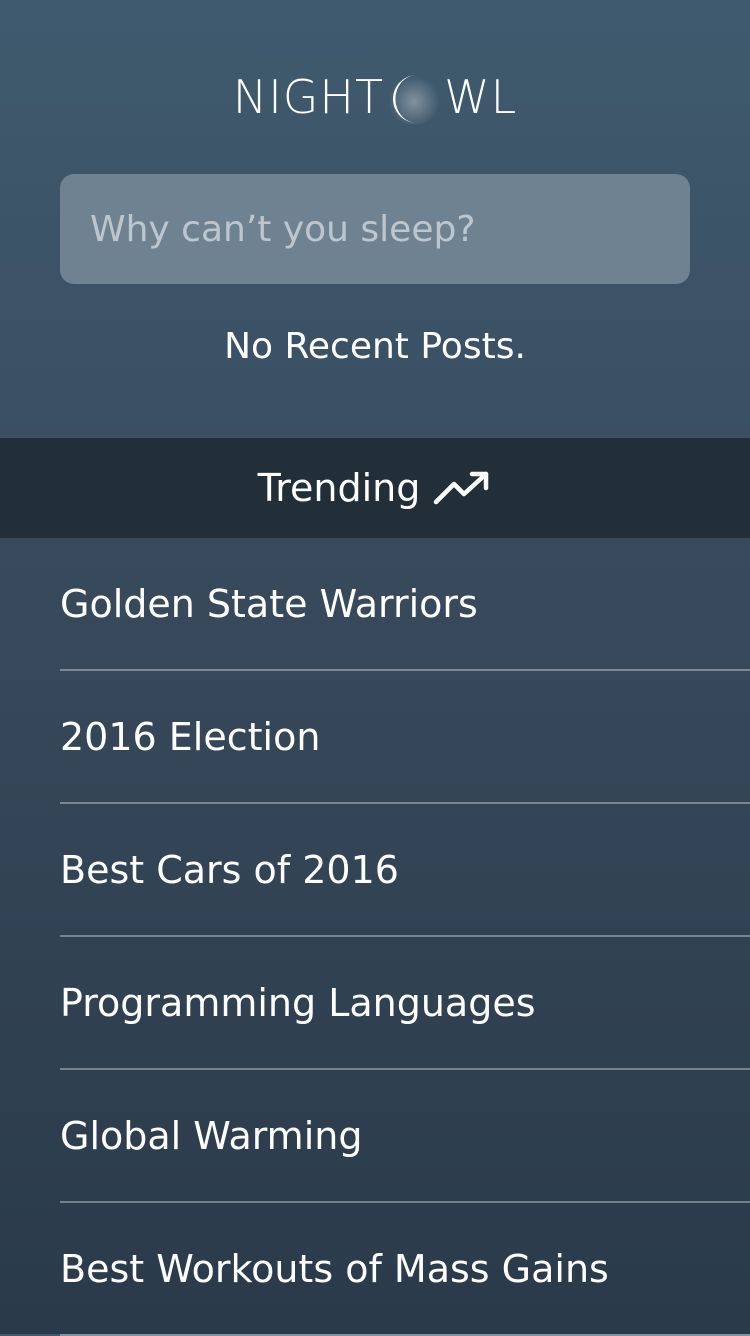 This screenshot has width=750, height=1336. I want to click on trending-topic-item: 2016 Election, so click(405, 737).